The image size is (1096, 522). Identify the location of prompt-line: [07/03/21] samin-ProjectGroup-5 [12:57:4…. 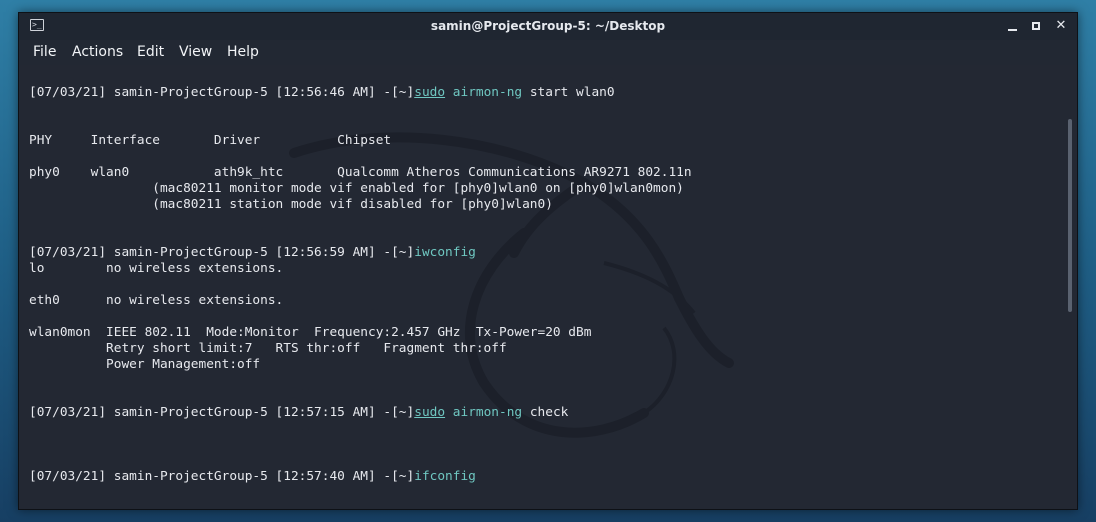
(542, 477).